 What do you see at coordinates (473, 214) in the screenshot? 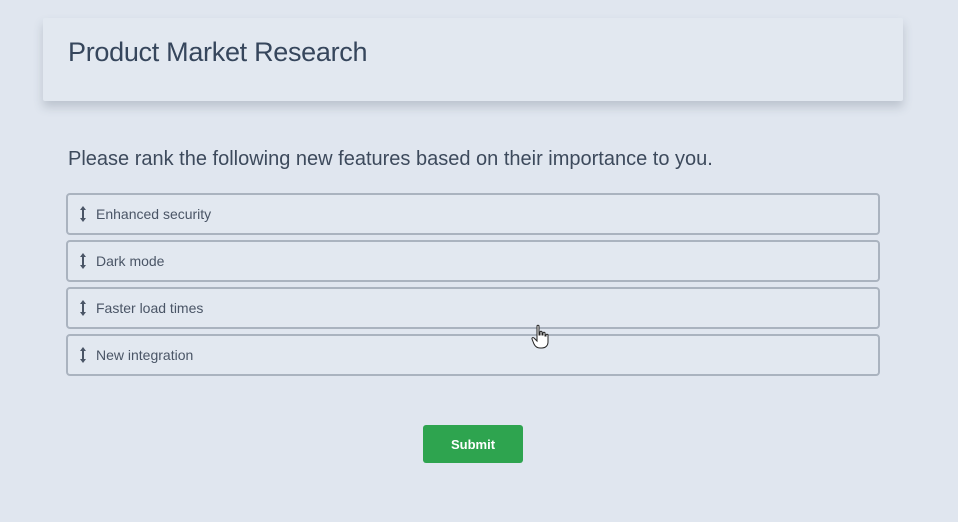
I see `rank-item-enhanced-security: Enhanced security` at bounding box center [473, 214].